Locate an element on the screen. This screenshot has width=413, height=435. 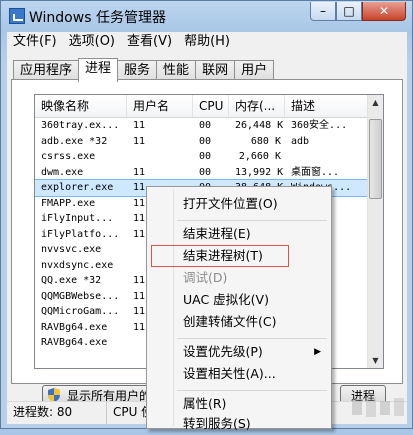
column-header-row: 映像名称 用户名 CPU 内存(... 描述 is located at coordinates (202, 106).